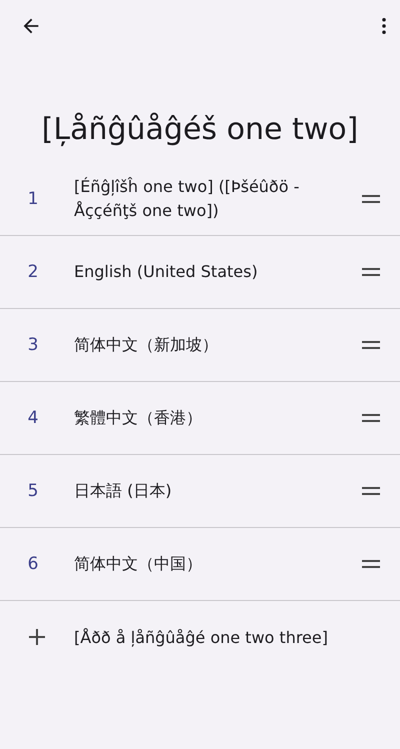 Image resolution: width=400 pixels, height=749 pixels. I want to click on language-item: 4 繁體中文（香港）, so click(200, 418).